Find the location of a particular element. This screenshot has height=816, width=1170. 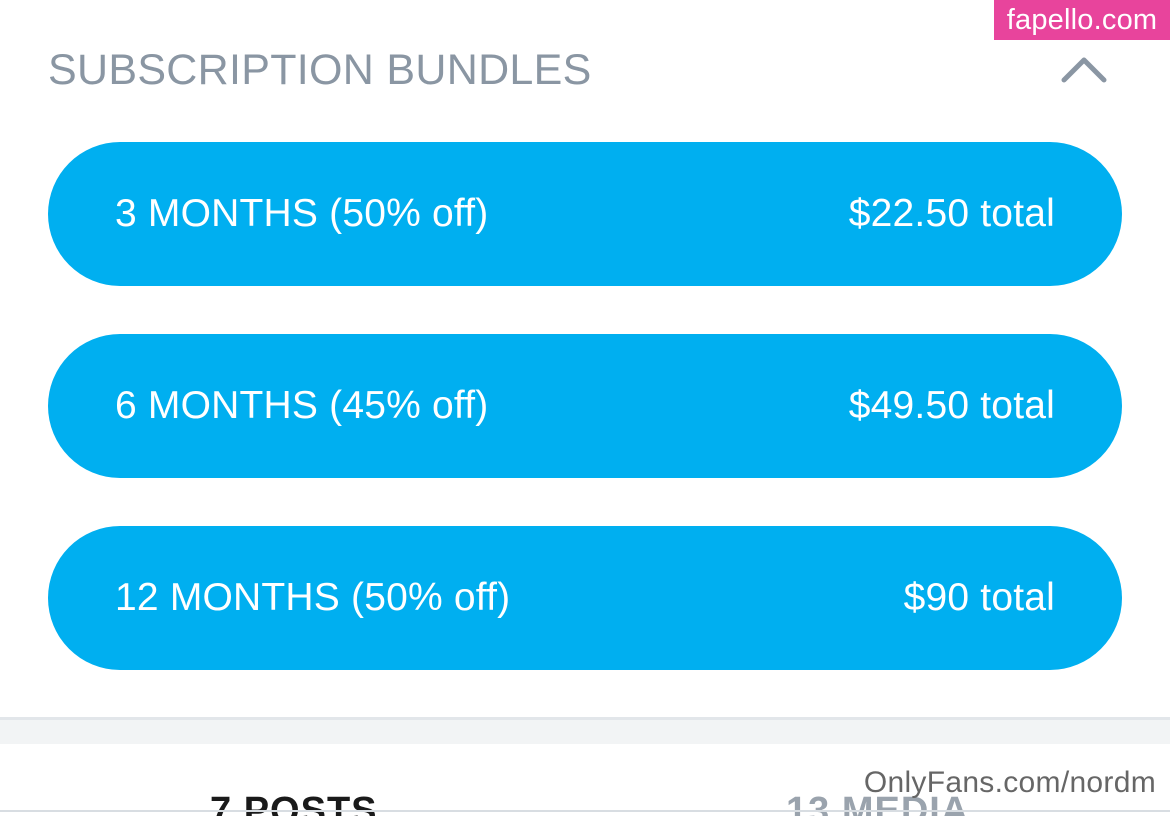

tabs-underline is located at coordinates (585, 811).